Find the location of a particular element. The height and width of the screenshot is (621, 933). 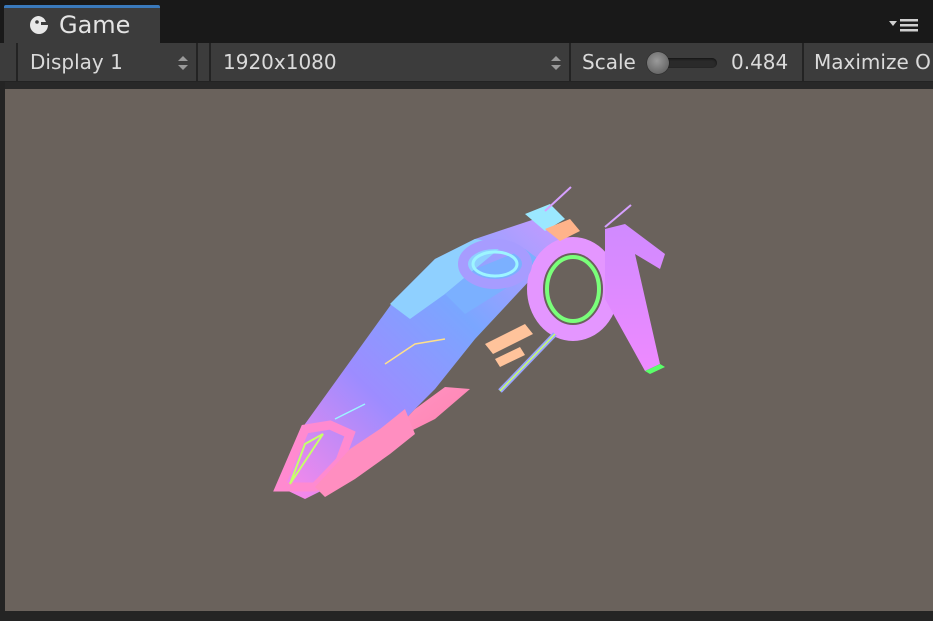

tab-bar: Game is located at coordinates (466, 21).